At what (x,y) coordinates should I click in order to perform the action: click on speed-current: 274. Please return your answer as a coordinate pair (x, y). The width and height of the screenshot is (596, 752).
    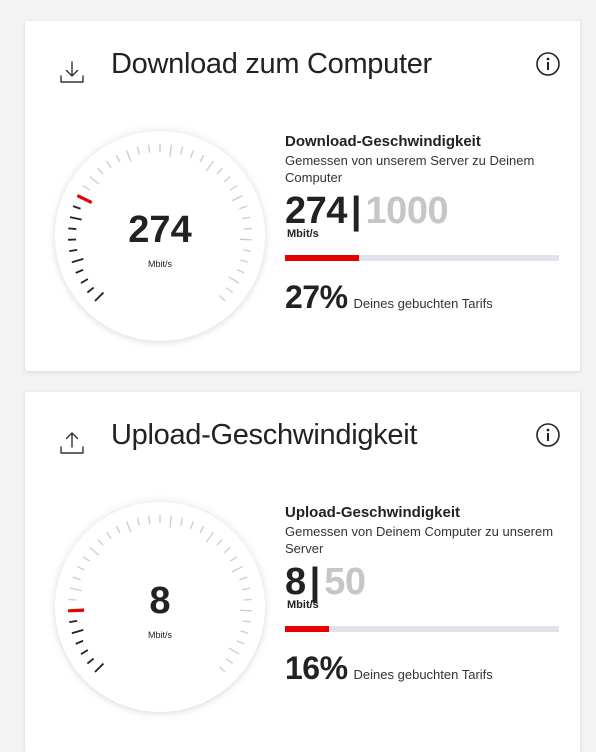
    Looking at the image, I should click on (316, 211).